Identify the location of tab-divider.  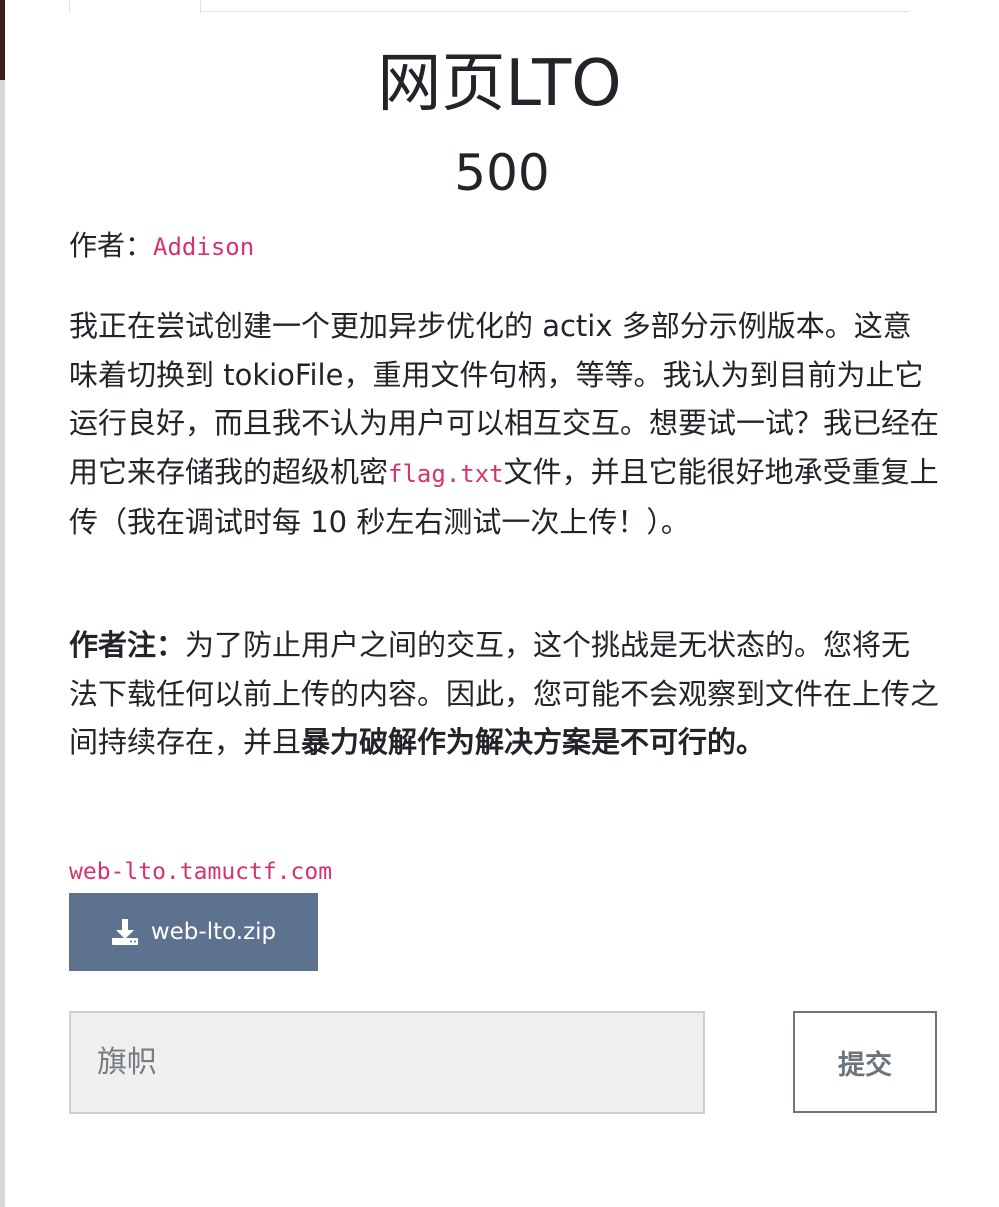
(555, 11).